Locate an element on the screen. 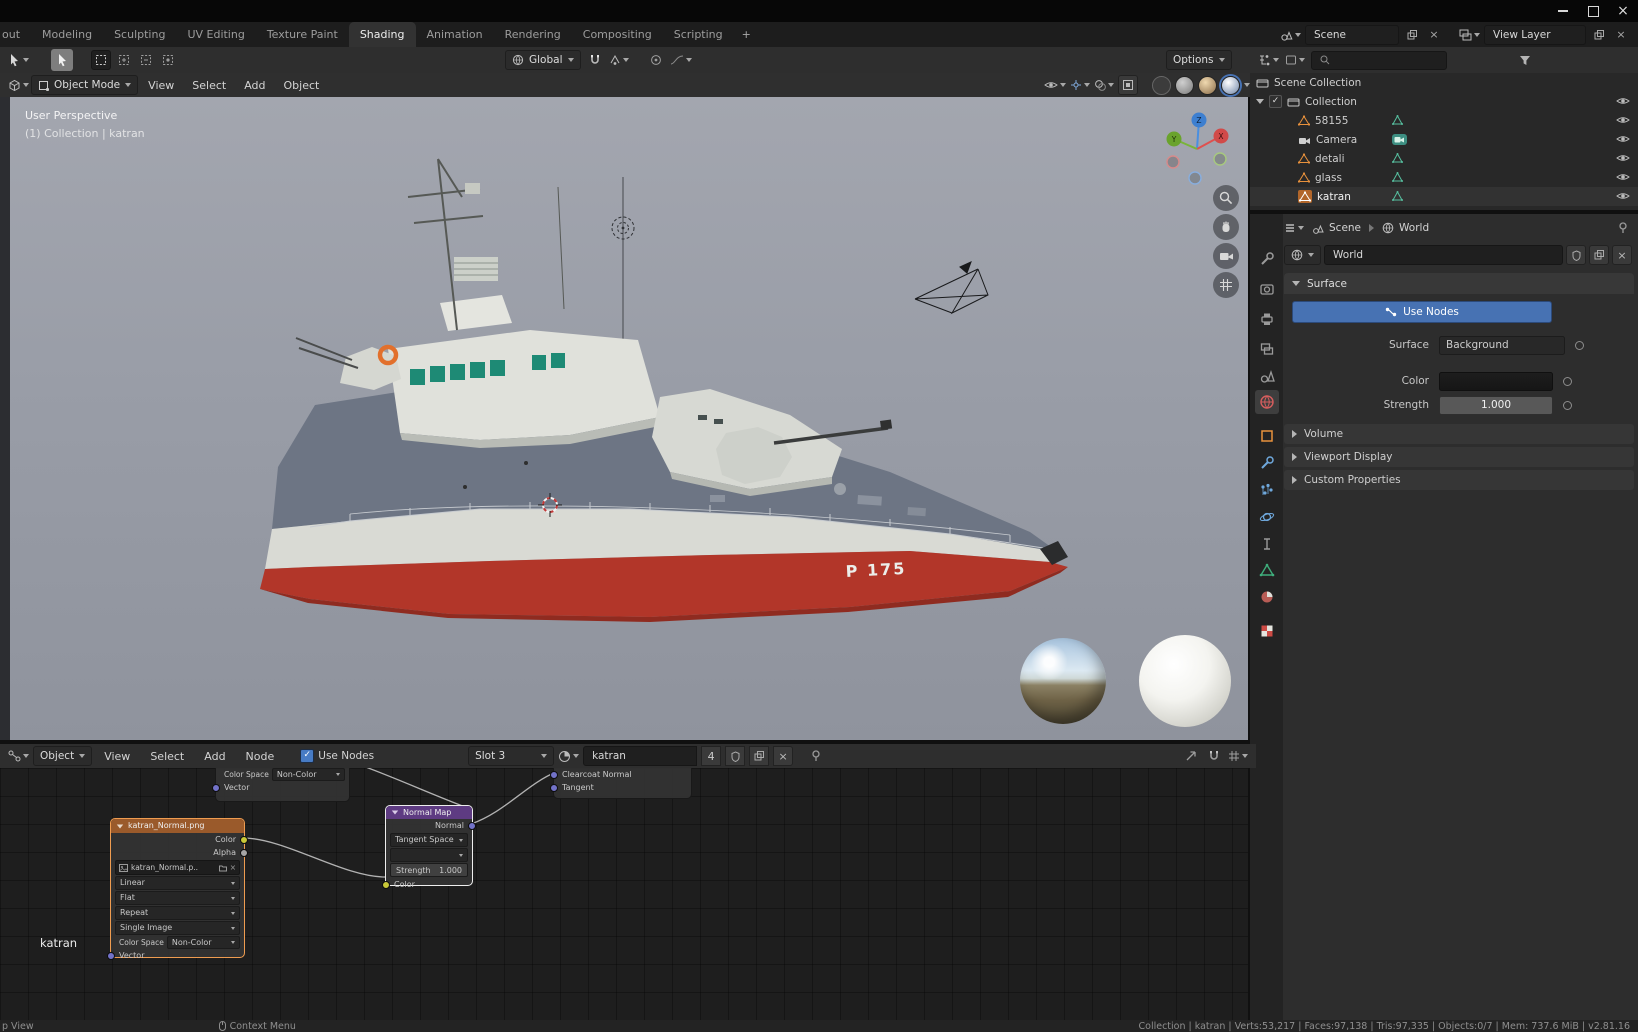 Image resolution: width=1638 pixels, height=1032 pixels. outliner-row-detali: detali is located at coordinates (1444, 158).